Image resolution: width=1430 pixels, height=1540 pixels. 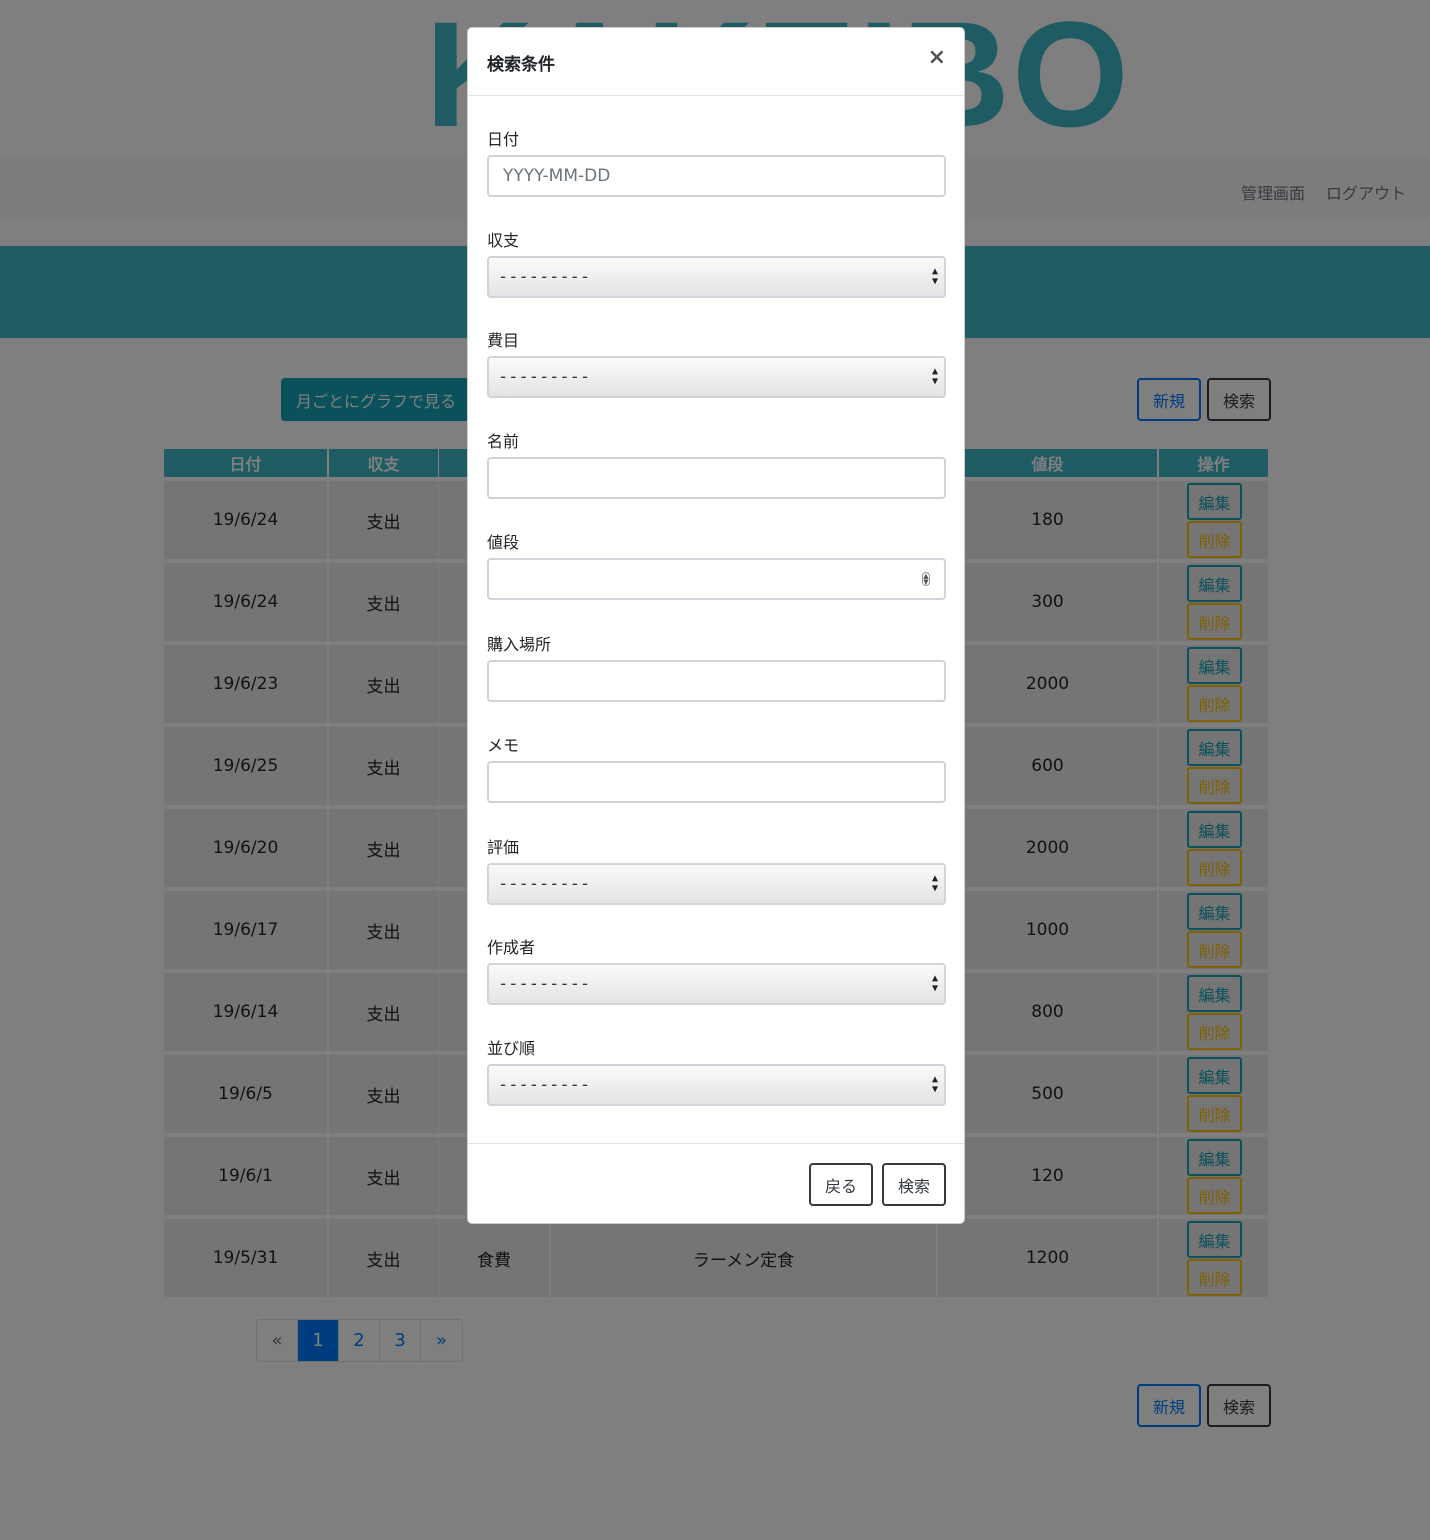 What do you see at coordinates (503, 847) in the screenshot?
I see `field-label-rating: 評価` at bounding box center [503, 847].